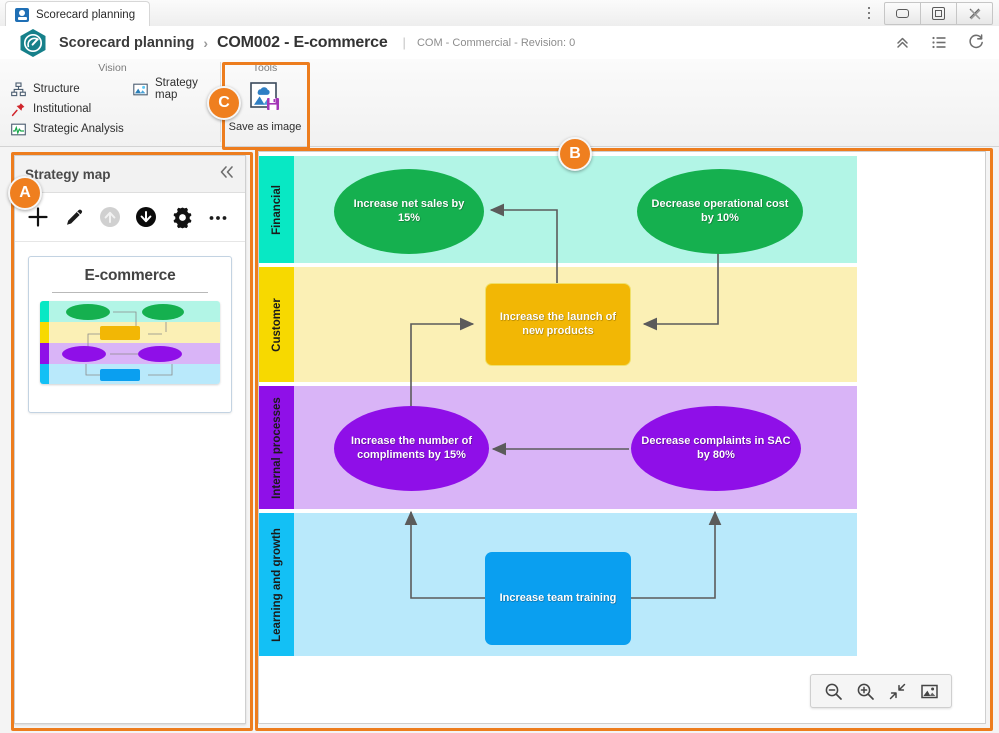 This screenshot has width=999, height=733. Describe the element at coordinates (78, 129) in the screenshot. I see `ribbon-item-strategic-analysis-label: Strategic Analysis` at that location.